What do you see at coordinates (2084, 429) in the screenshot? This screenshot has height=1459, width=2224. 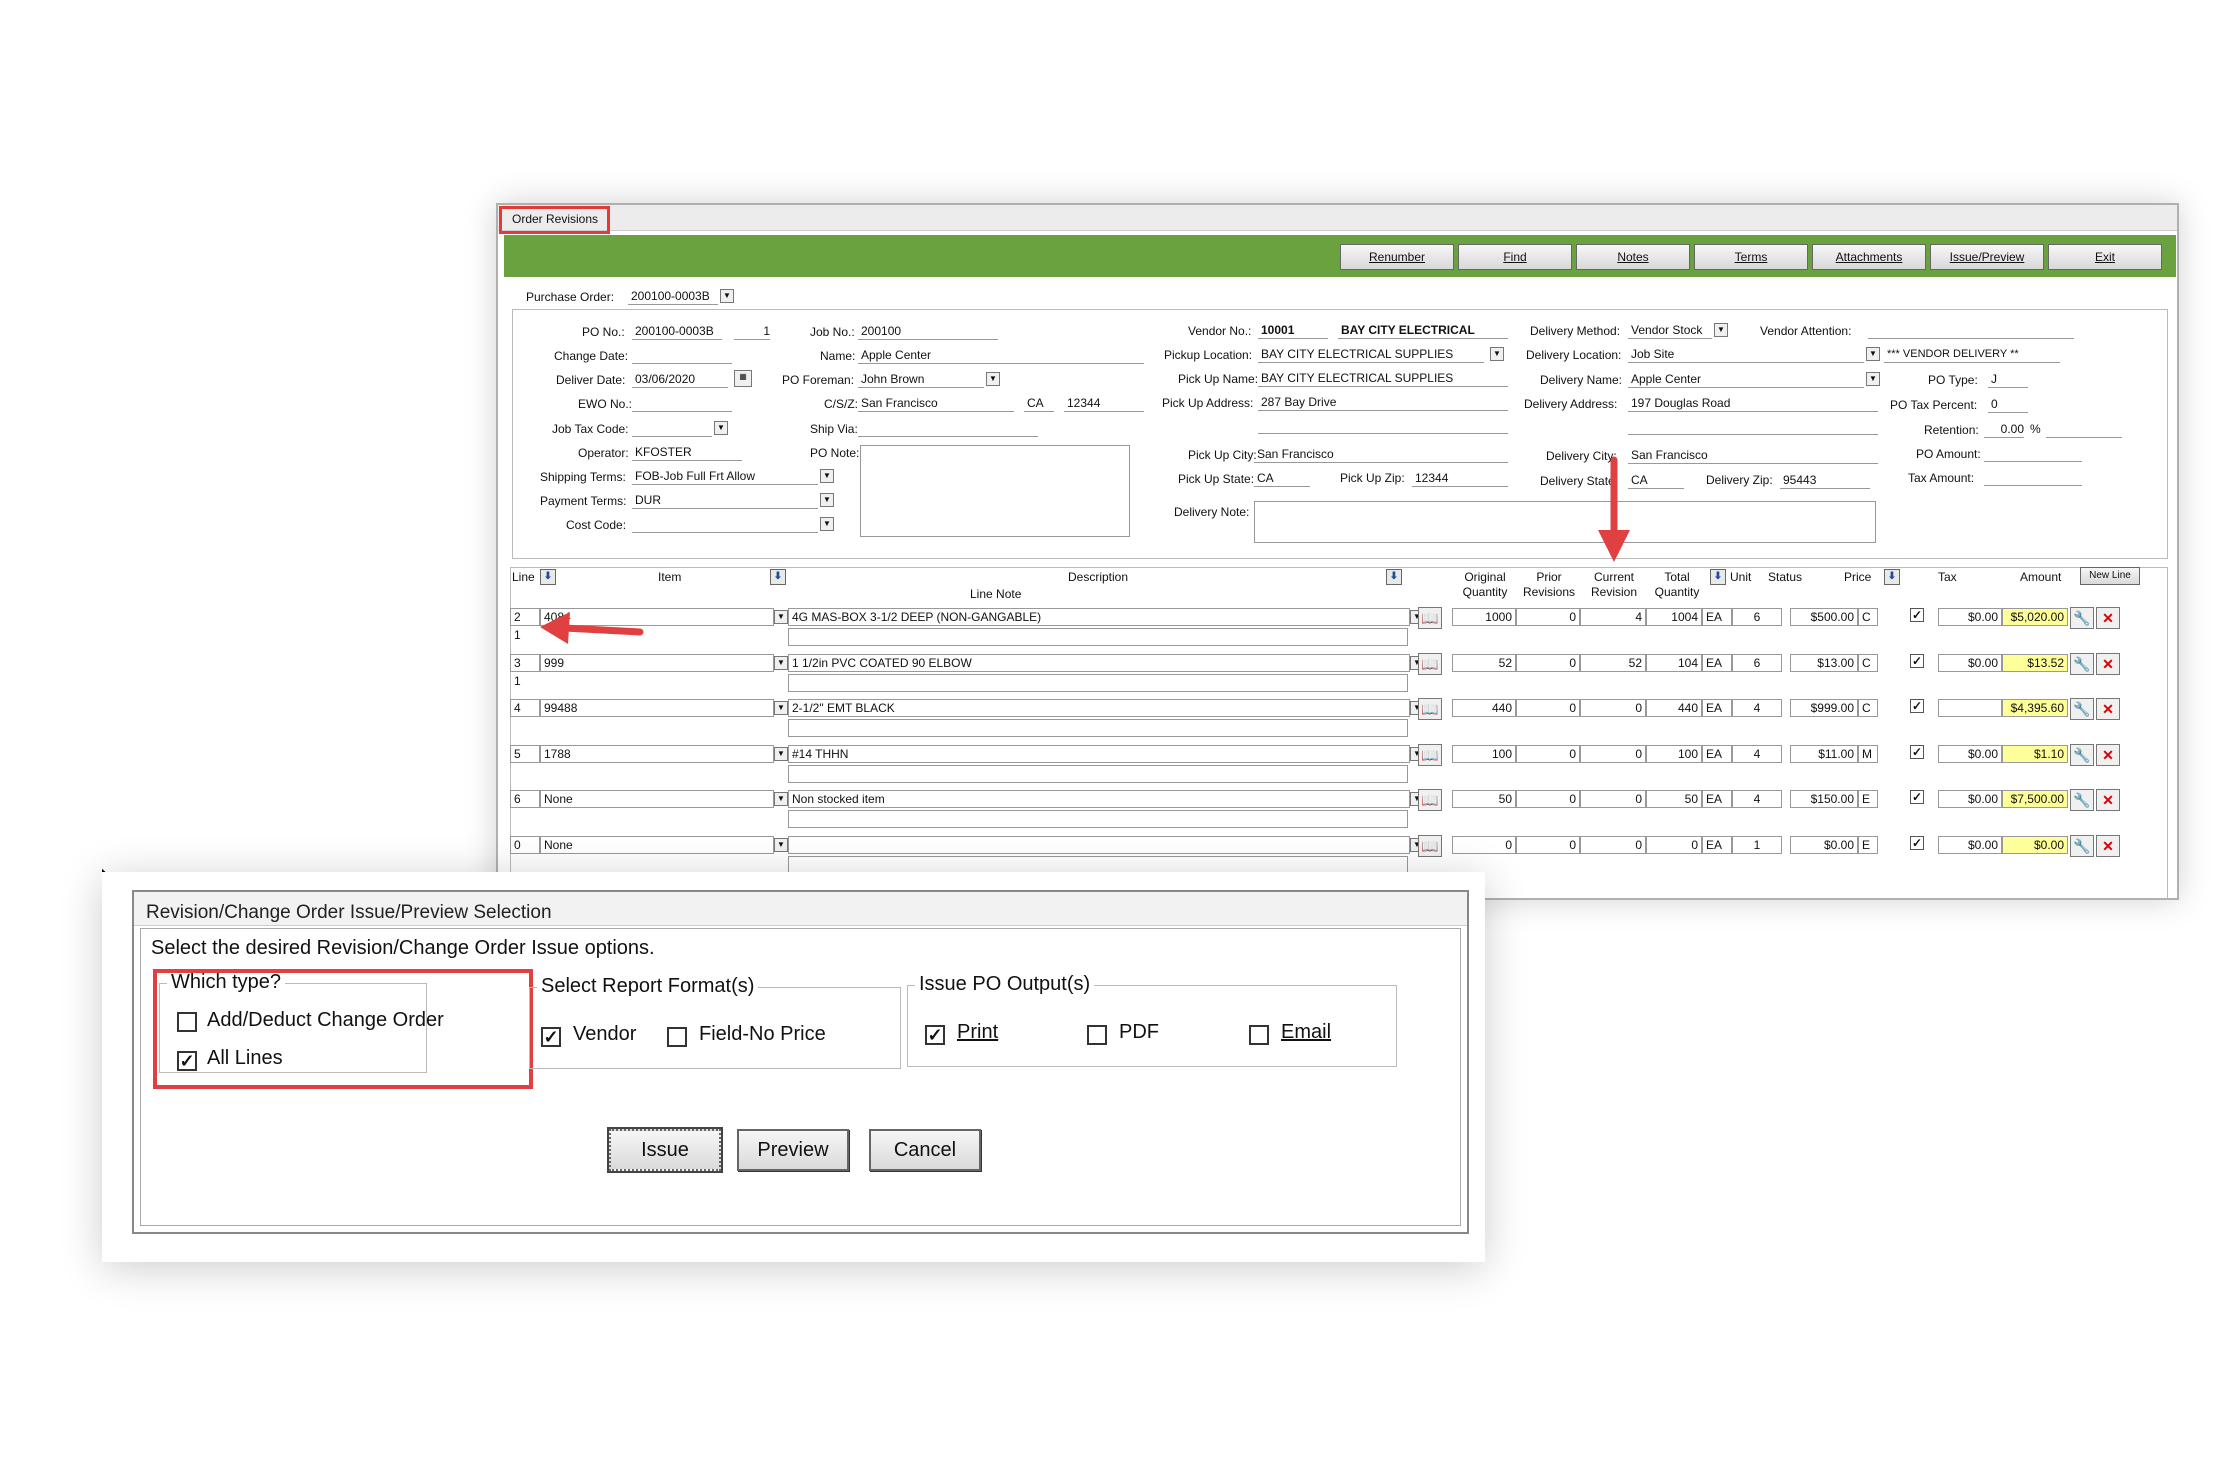 I see `retention-amount-field` at bounding box center [2084, 429].